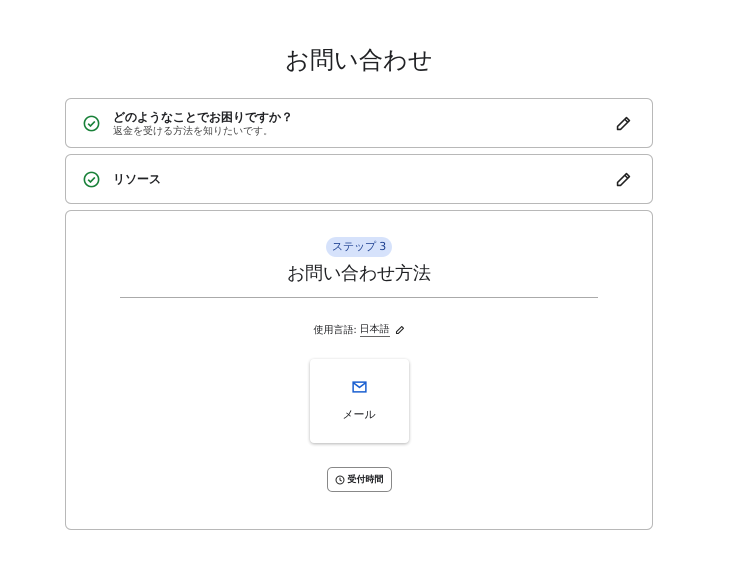 The image size is (729, 565). What do you see at coordinates (359, 123) in the screenshot?
I see `step-card: どのようなことでお困りですか？ 返金を受ける方法を知りたいです。` at bounding box center [359, 123].